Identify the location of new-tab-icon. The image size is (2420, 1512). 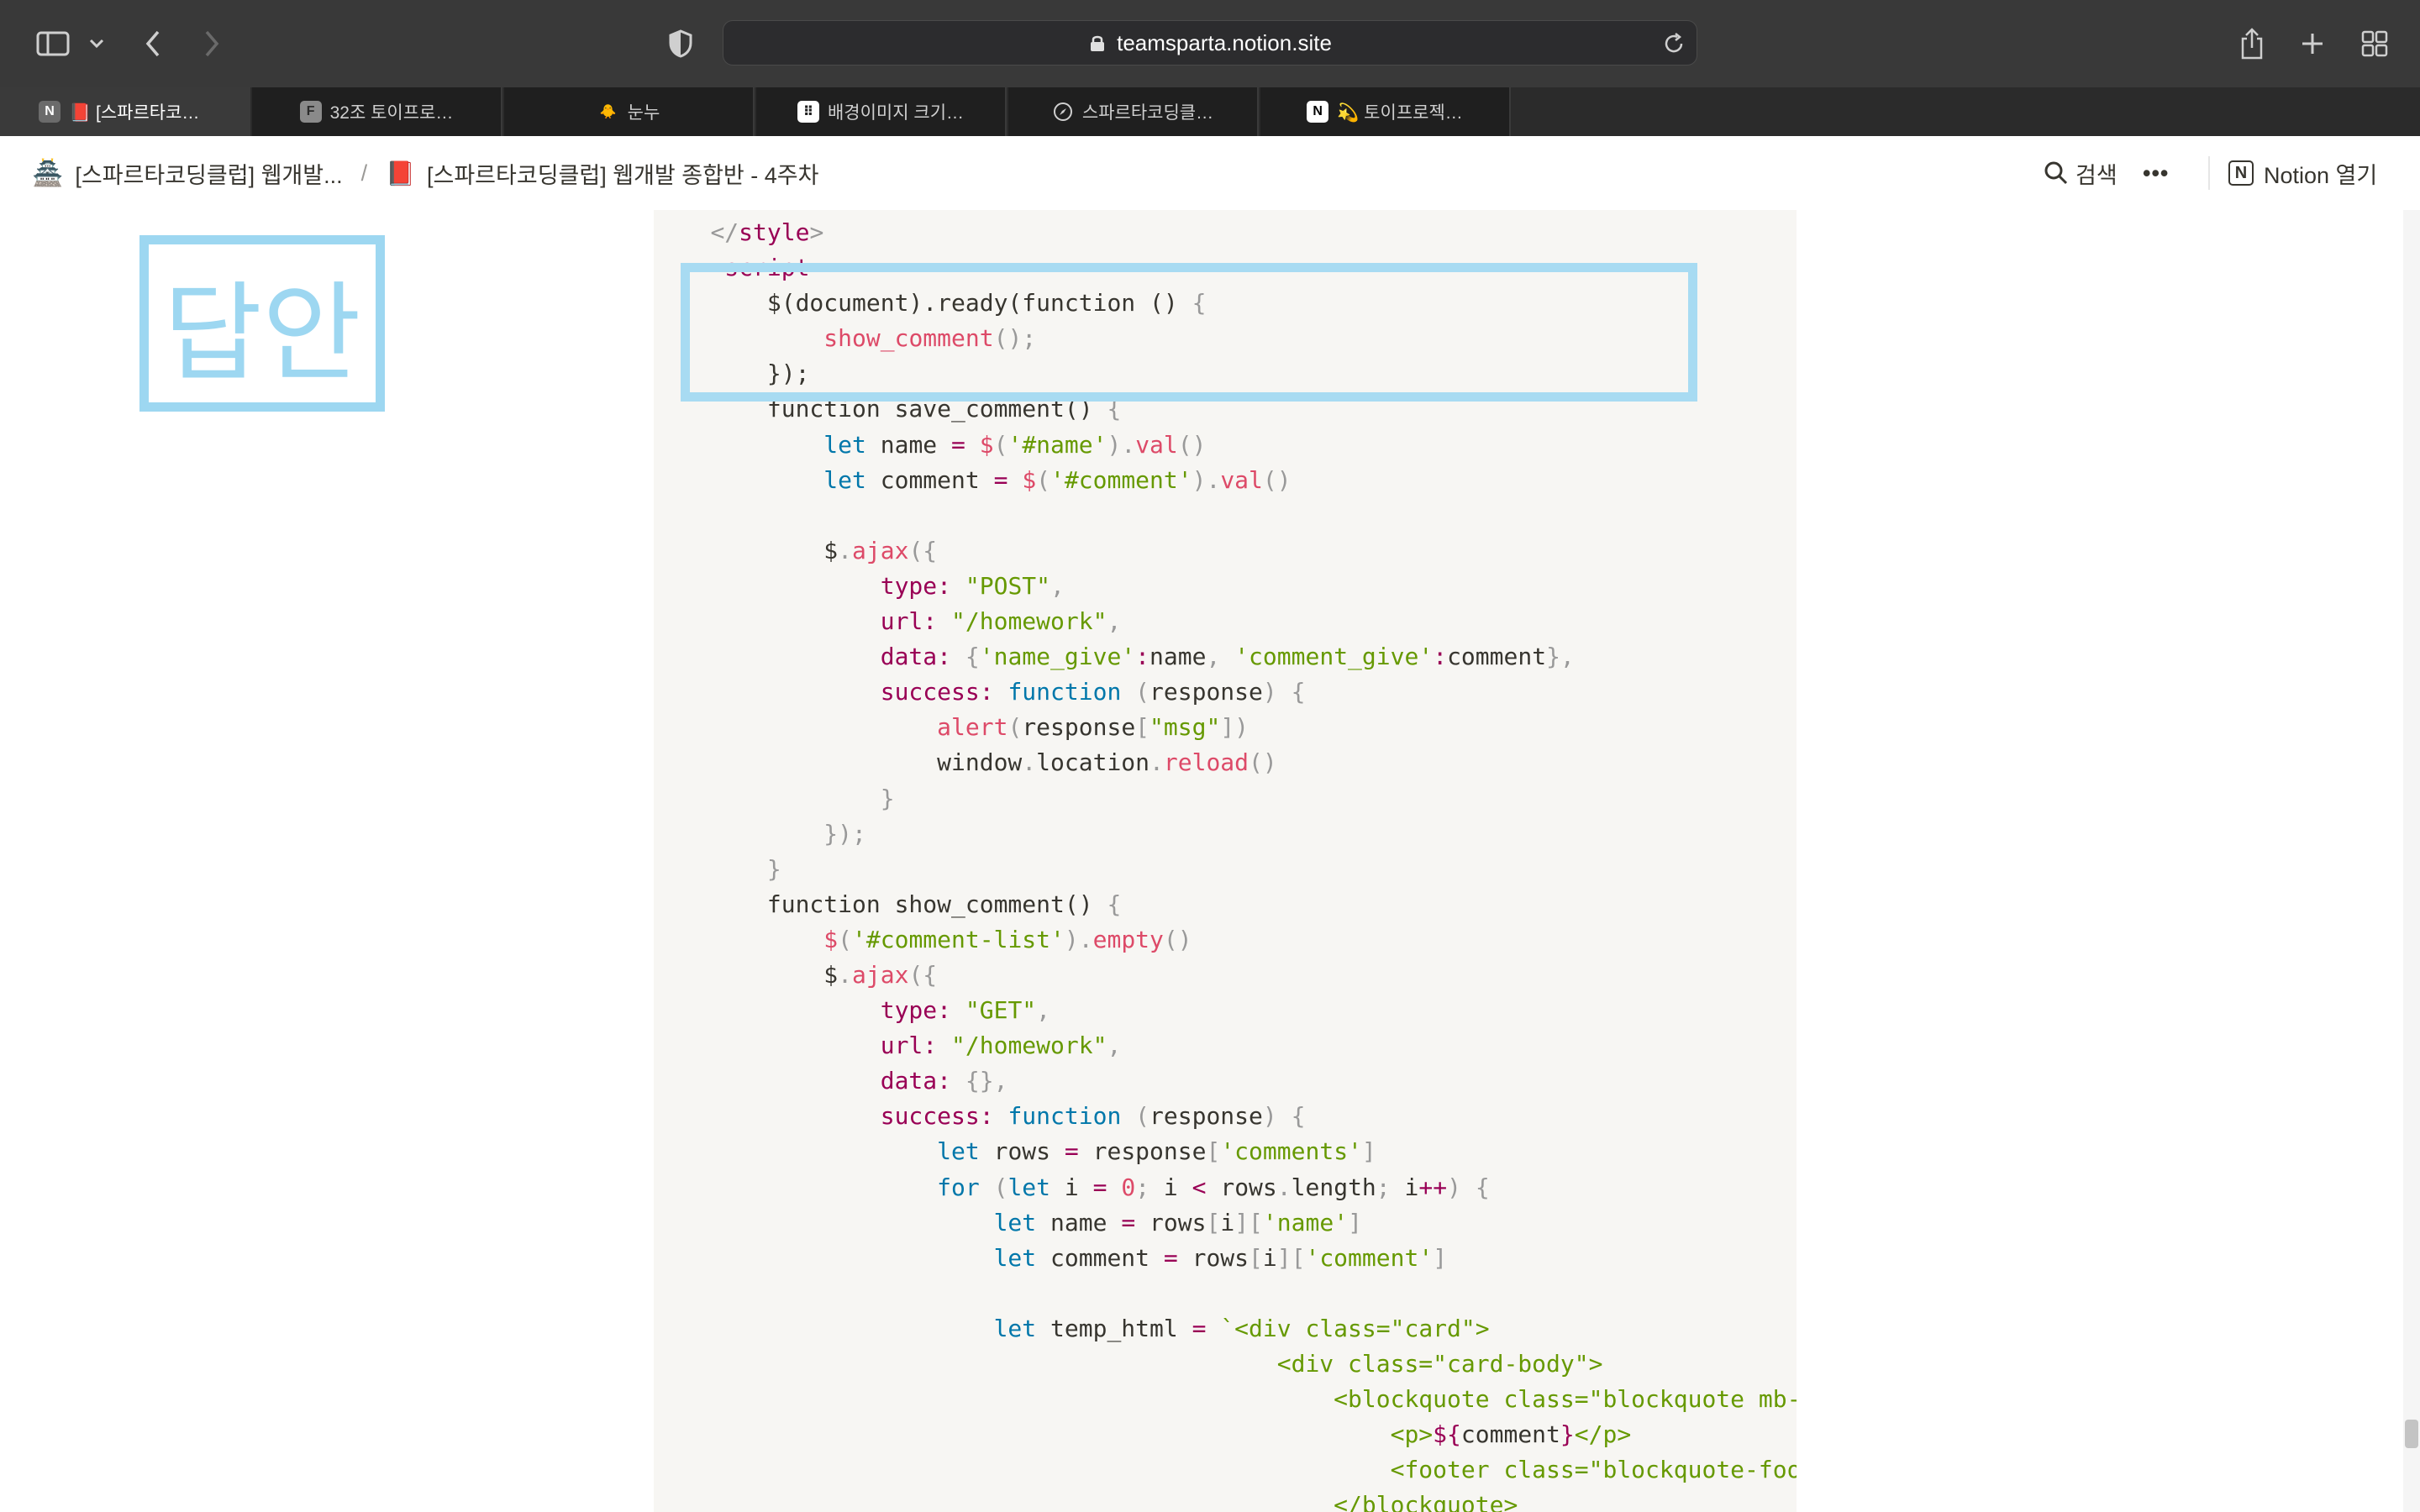
(2312, 44).